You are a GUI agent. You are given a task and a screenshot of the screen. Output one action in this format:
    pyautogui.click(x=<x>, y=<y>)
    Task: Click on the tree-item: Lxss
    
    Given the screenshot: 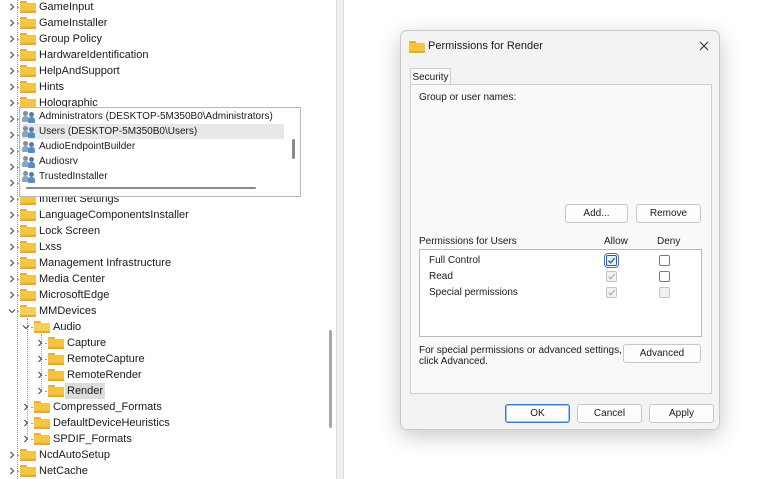 What is the action you would take?
    pyautogui.click(x=165, y=247)
    